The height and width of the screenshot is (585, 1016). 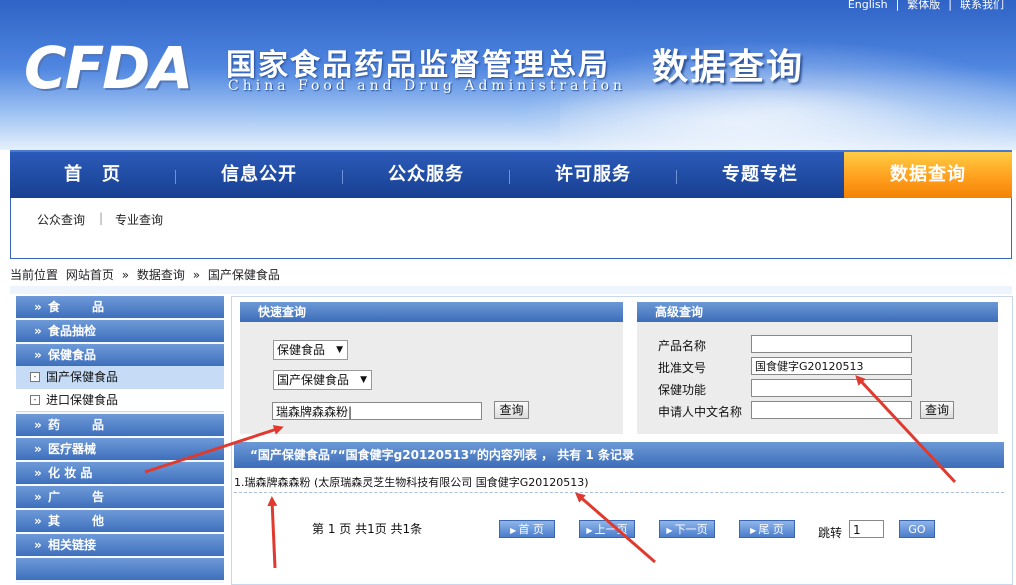 I want to click on pager-prev-button: ▶ 上一页, so click(x=607, y=529).